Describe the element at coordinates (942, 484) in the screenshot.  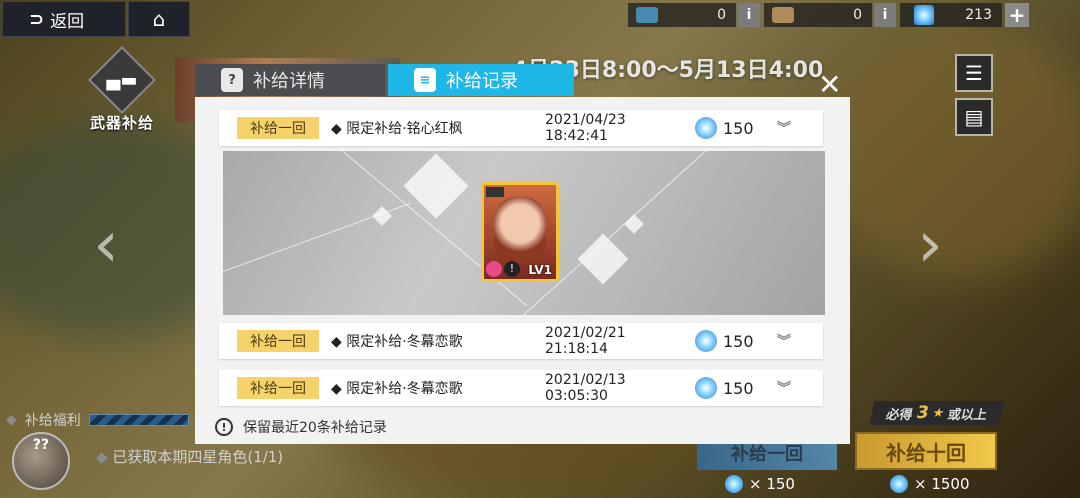
I see `cost-ten-text: × 1500` at that location.